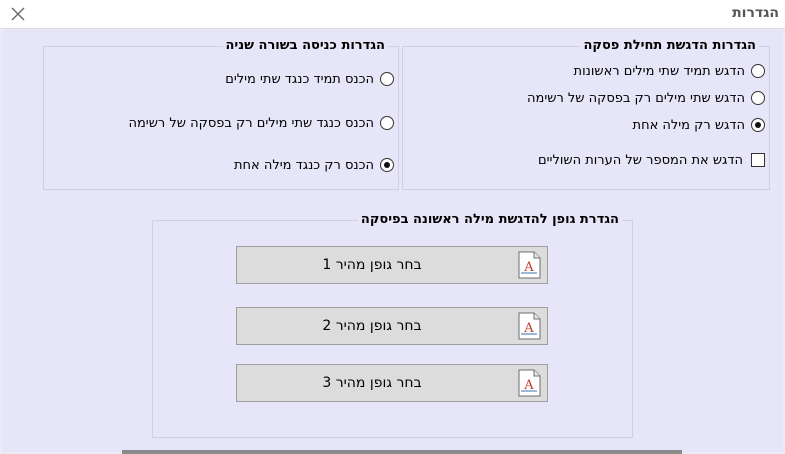 This screenshot has height=454, width=785. I want to click on highlight-one-word-option: הדגש רק מילה אחת, so click(699, 125).